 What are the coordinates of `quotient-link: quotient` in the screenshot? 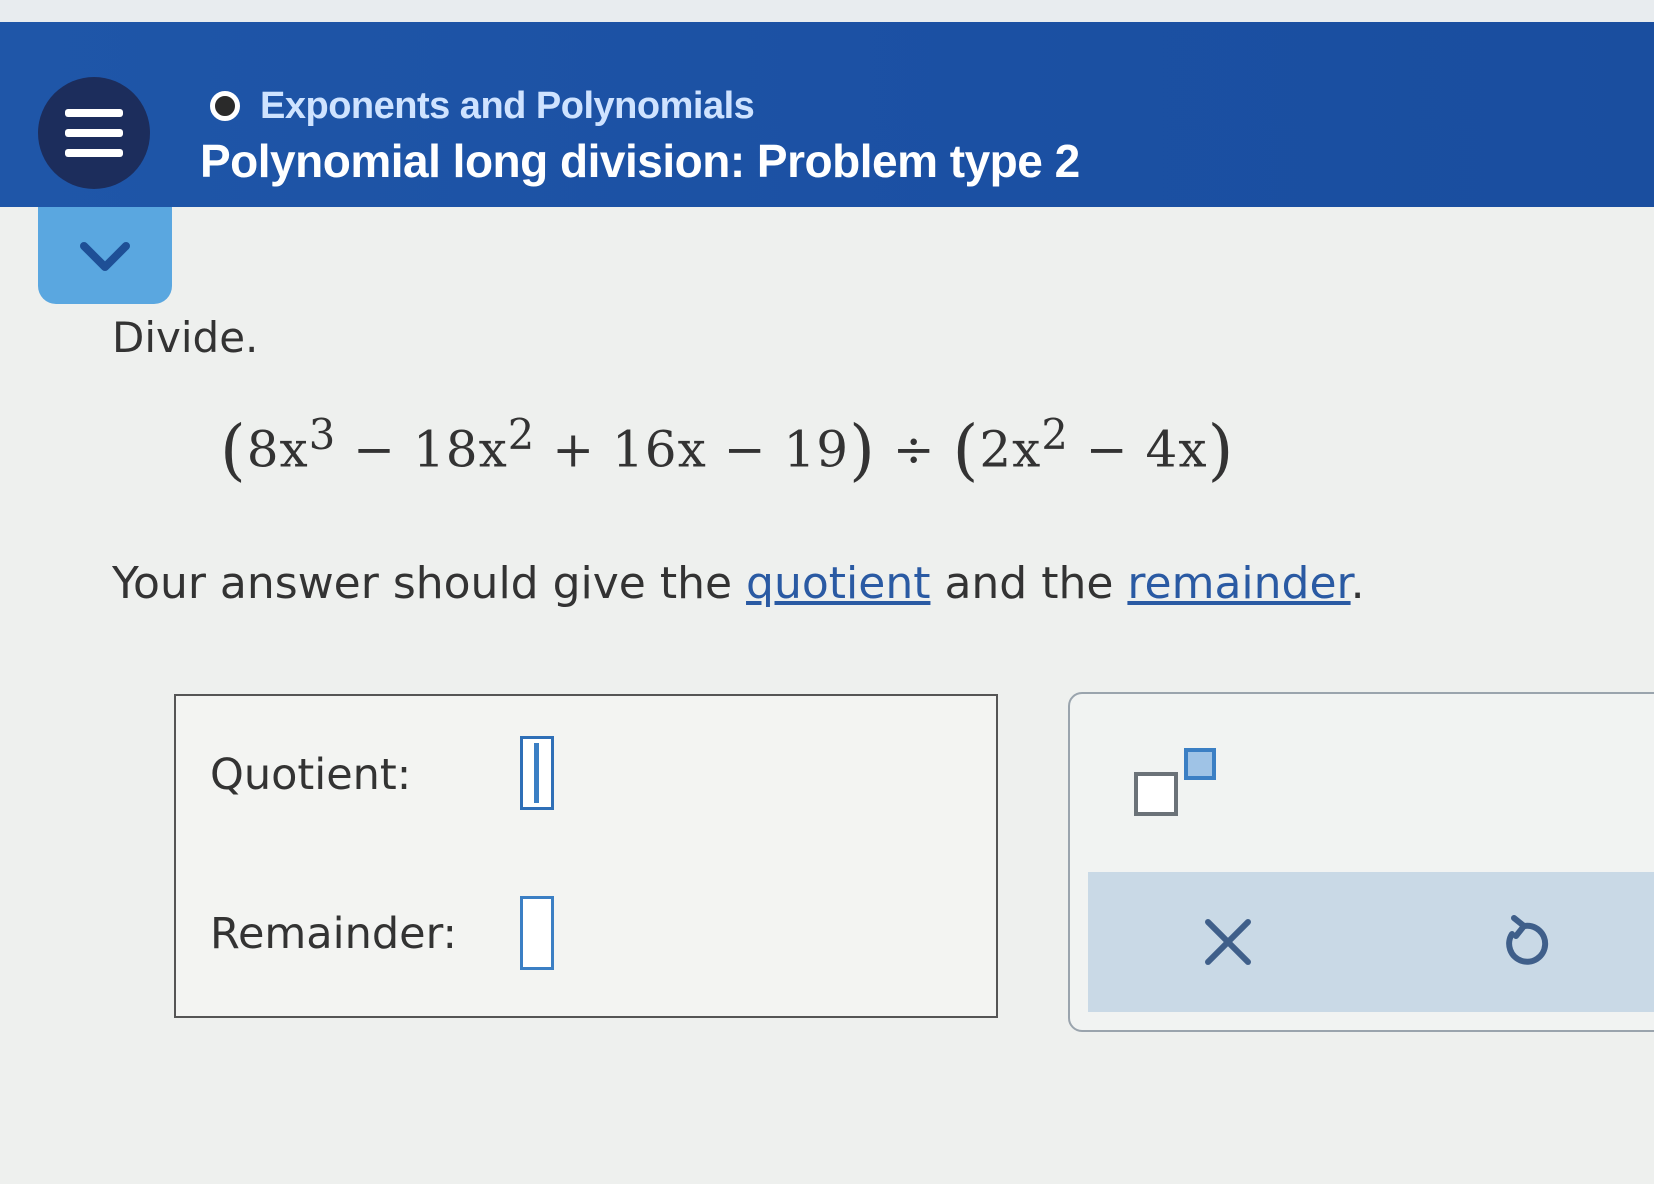 It's located at (838, 583).